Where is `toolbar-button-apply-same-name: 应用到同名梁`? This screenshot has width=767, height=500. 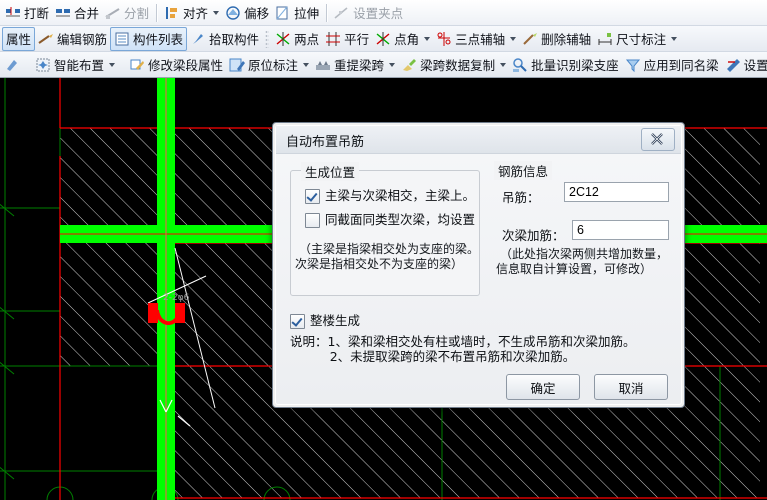
toolbar-button-apply-same-name: 应用到同名梁 is located at coordinates (672, 65).